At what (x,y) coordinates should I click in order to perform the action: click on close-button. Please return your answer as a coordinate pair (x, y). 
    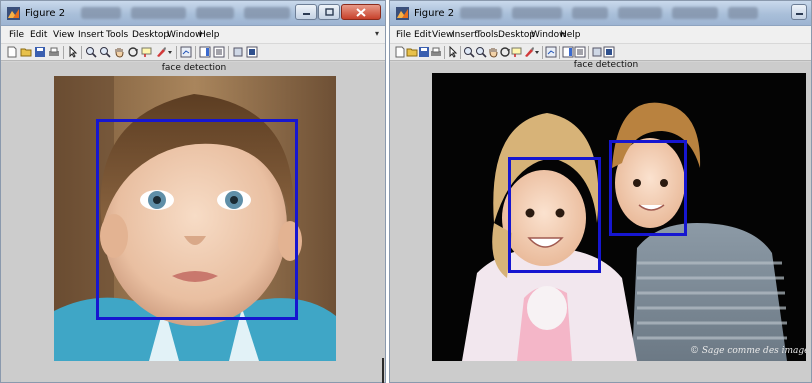
    Looking at the image, I should click on (361, 12).